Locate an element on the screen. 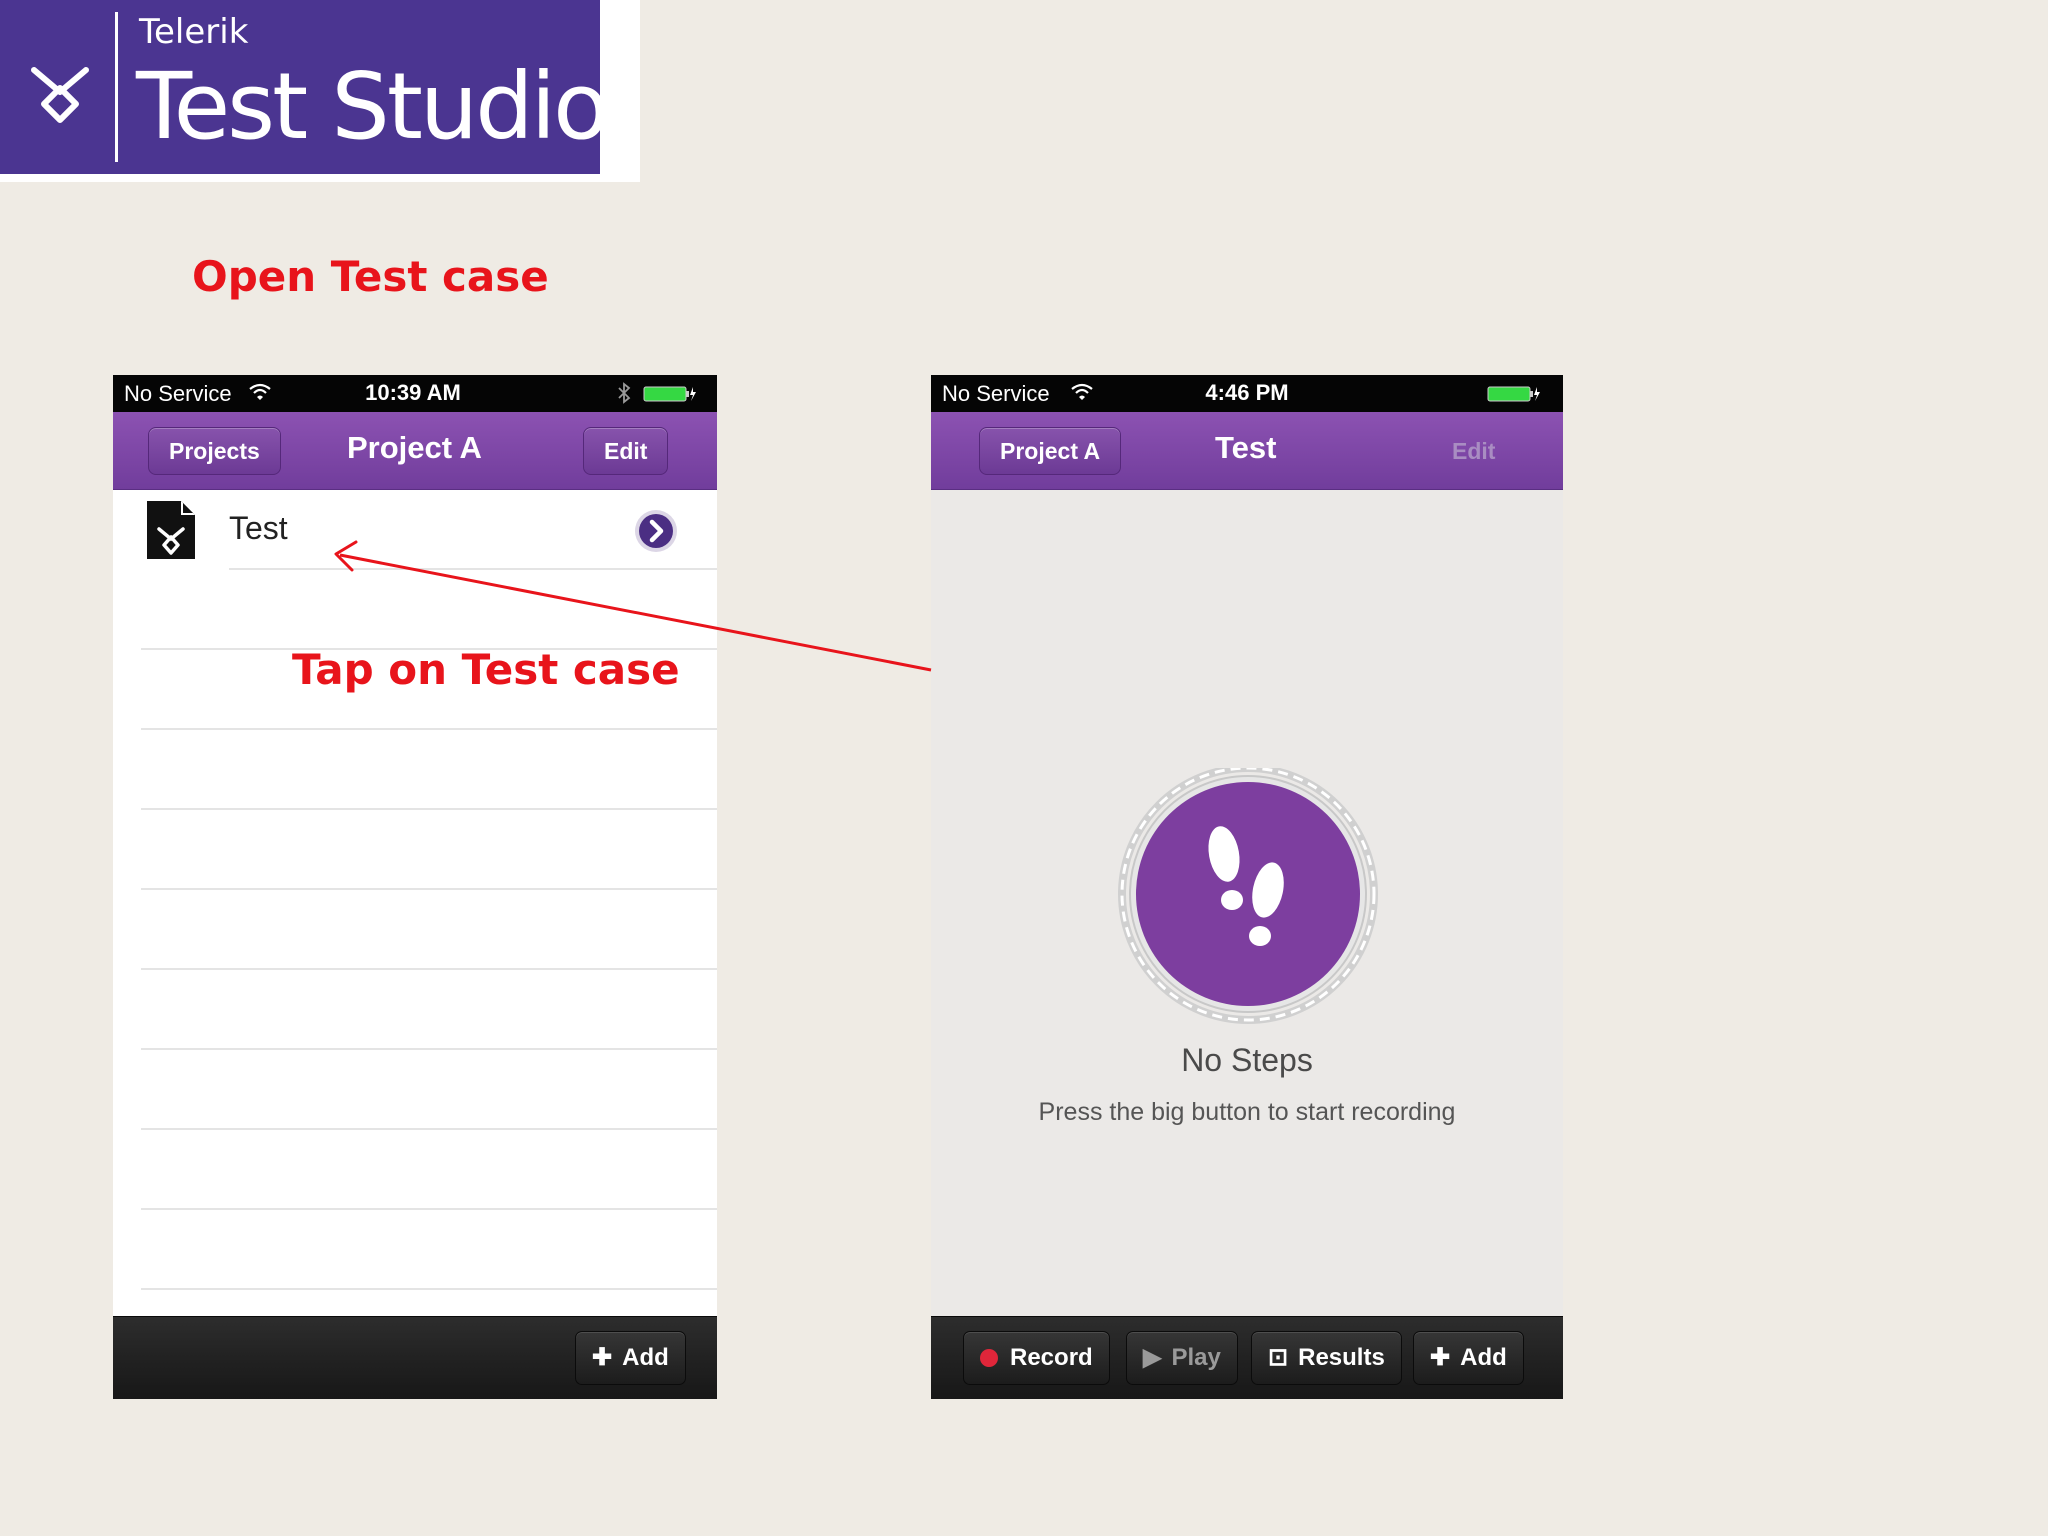  nav-title: Test is located at coordinates (1246, 447).